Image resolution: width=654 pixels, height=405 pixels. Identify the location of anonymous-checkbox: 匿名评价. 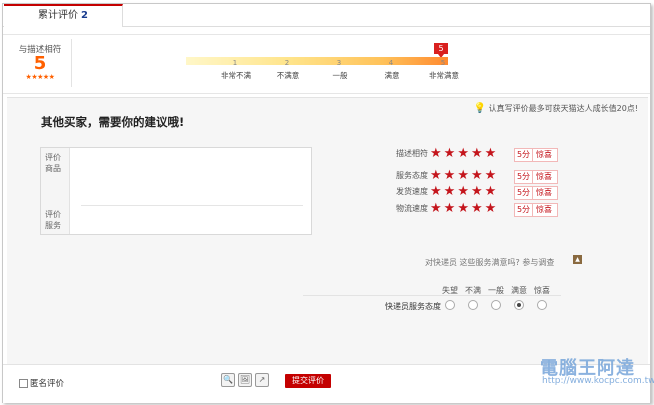
(41, 383).